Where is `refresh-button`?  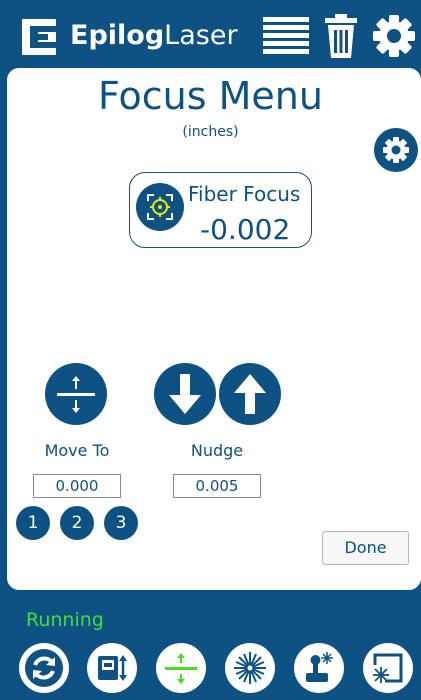
refresh-button is located at coordinates (44, 668).